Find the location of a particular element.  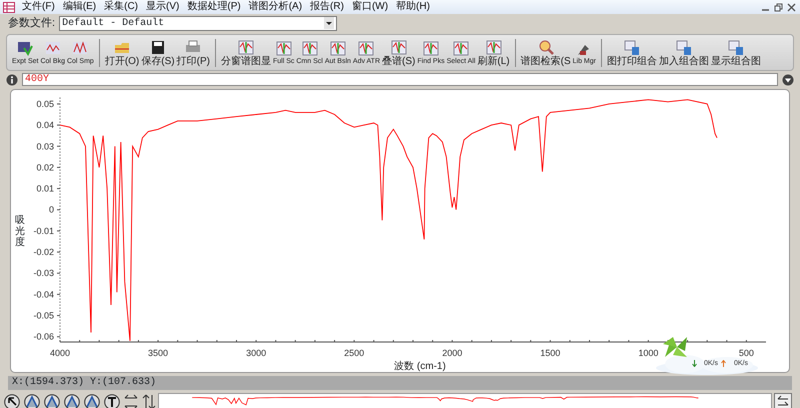

toolbar-button: 保存(S) is located at coordinates (158, 52).